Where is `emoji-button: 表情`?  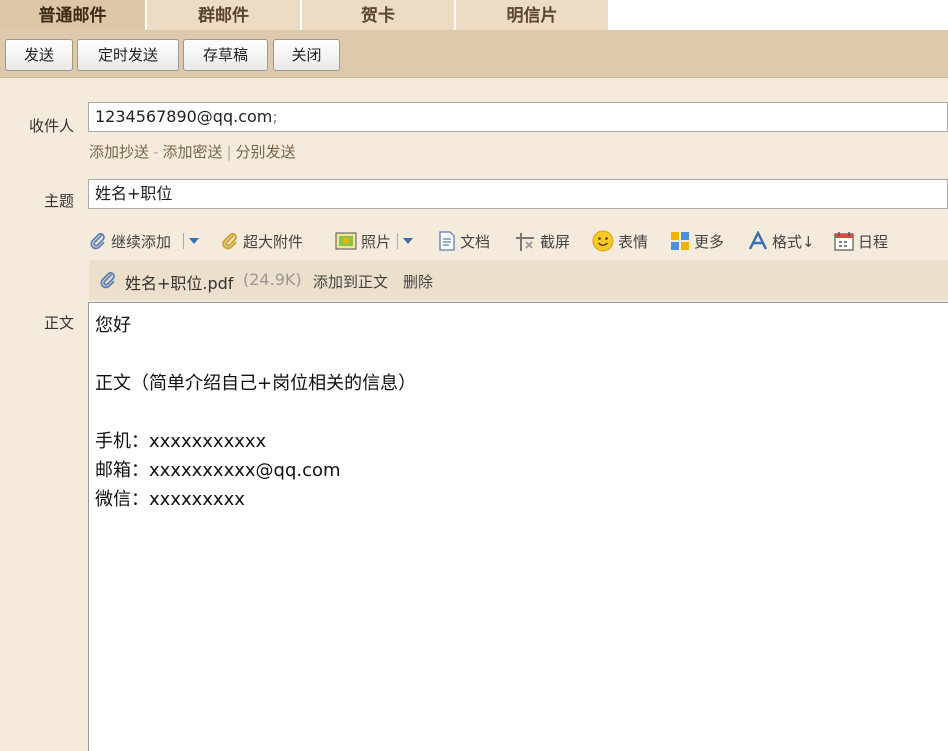 emoji-button: 表情 is located at coordinates (620, 241).